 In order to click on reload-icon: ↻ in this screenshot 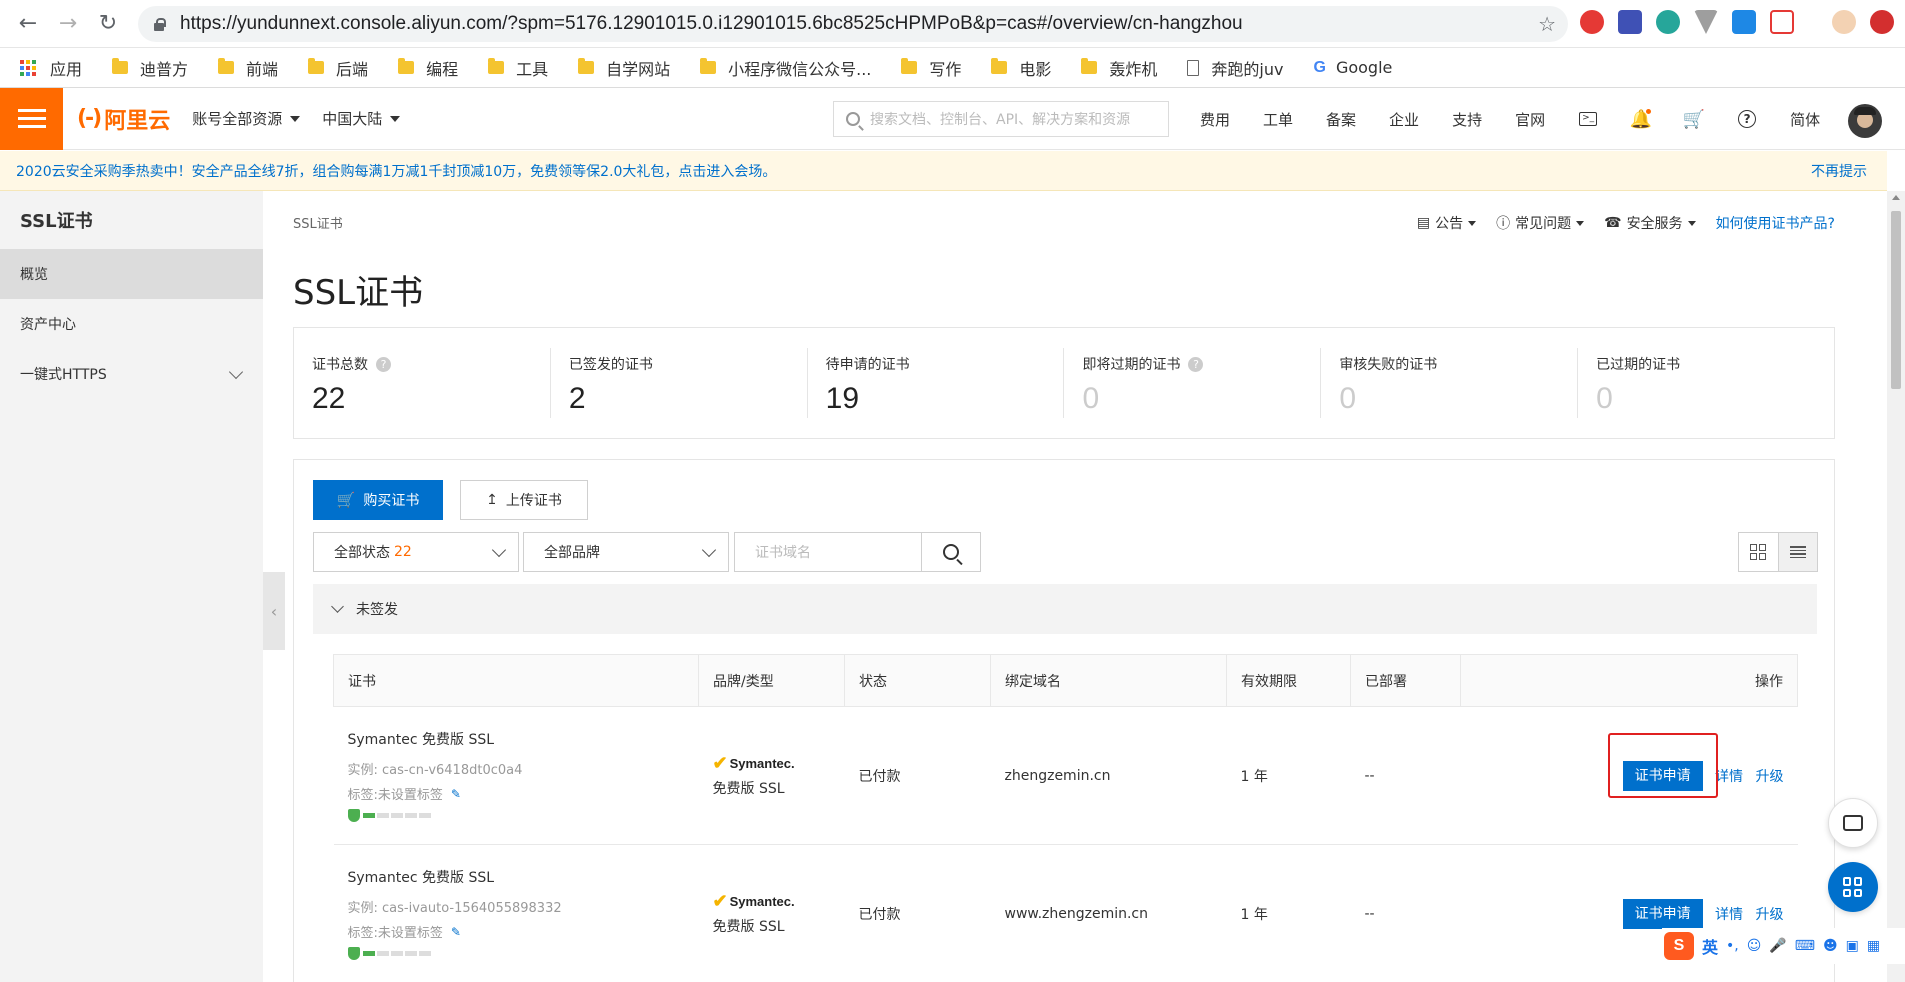, I will do `click(108, 24)`.